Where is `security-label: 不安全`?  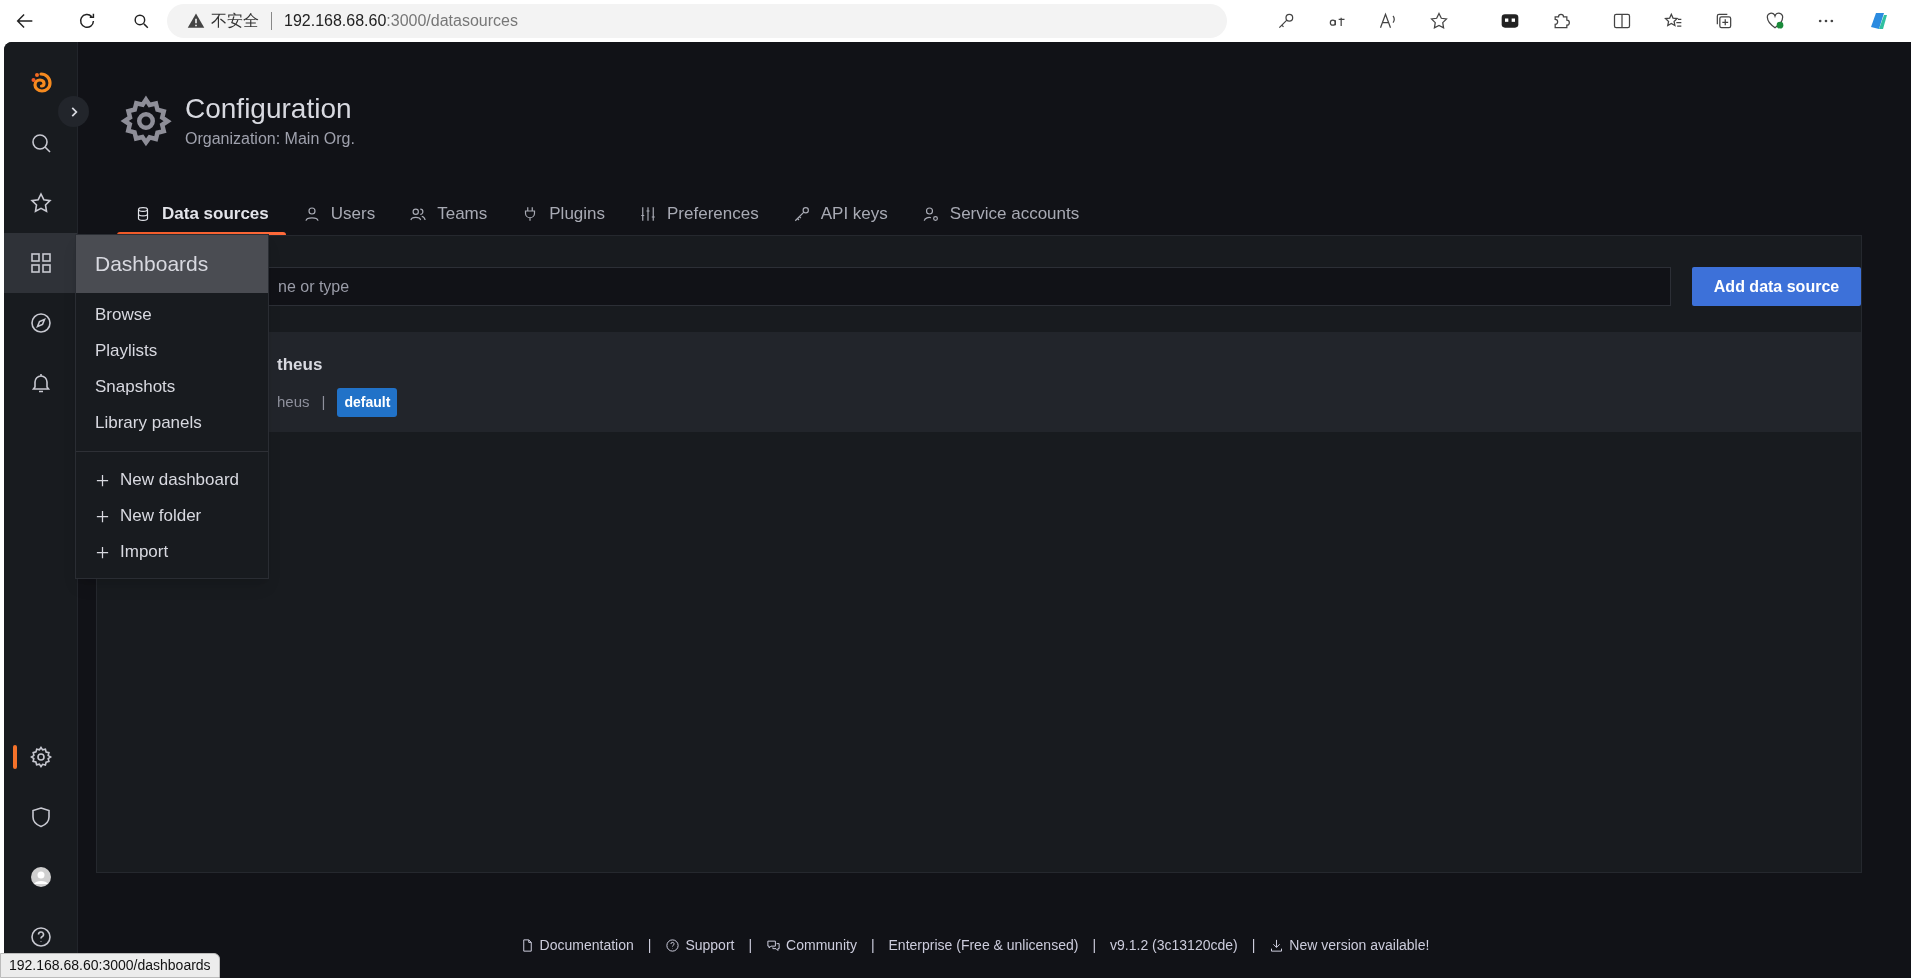
security-label: 不安全 is located at coordinates (235, 21).